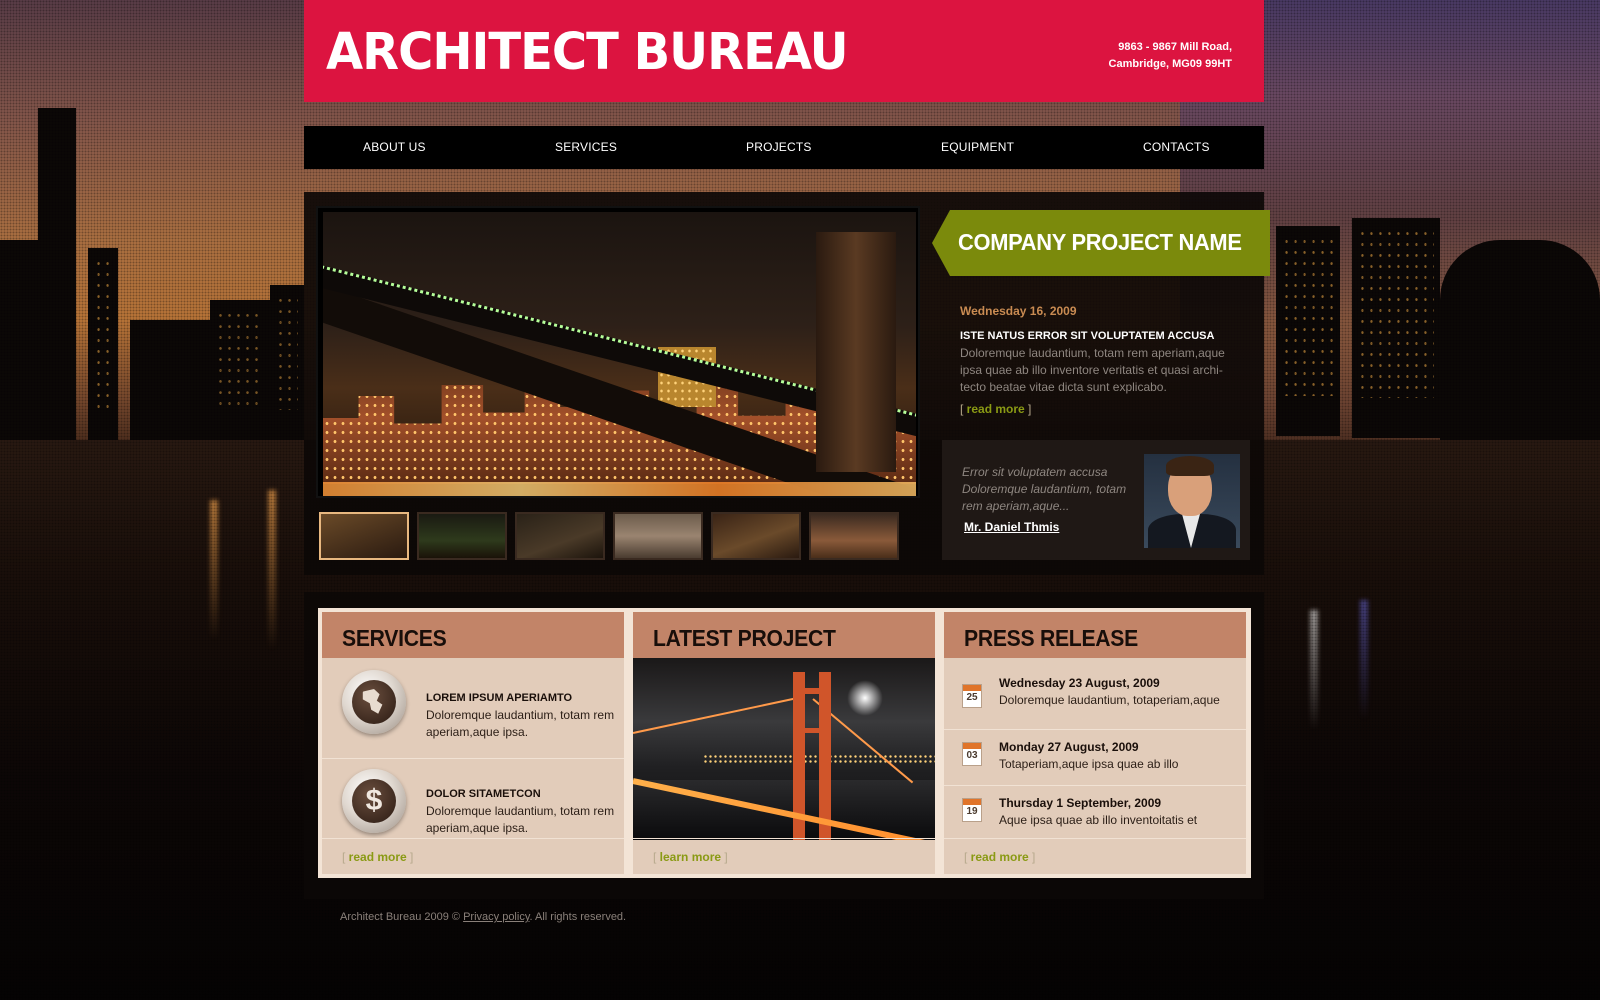 This screenshot has width=1600, height=1000. I want to click on nav-item-about-us: ABOUT US, so click(394, 147).